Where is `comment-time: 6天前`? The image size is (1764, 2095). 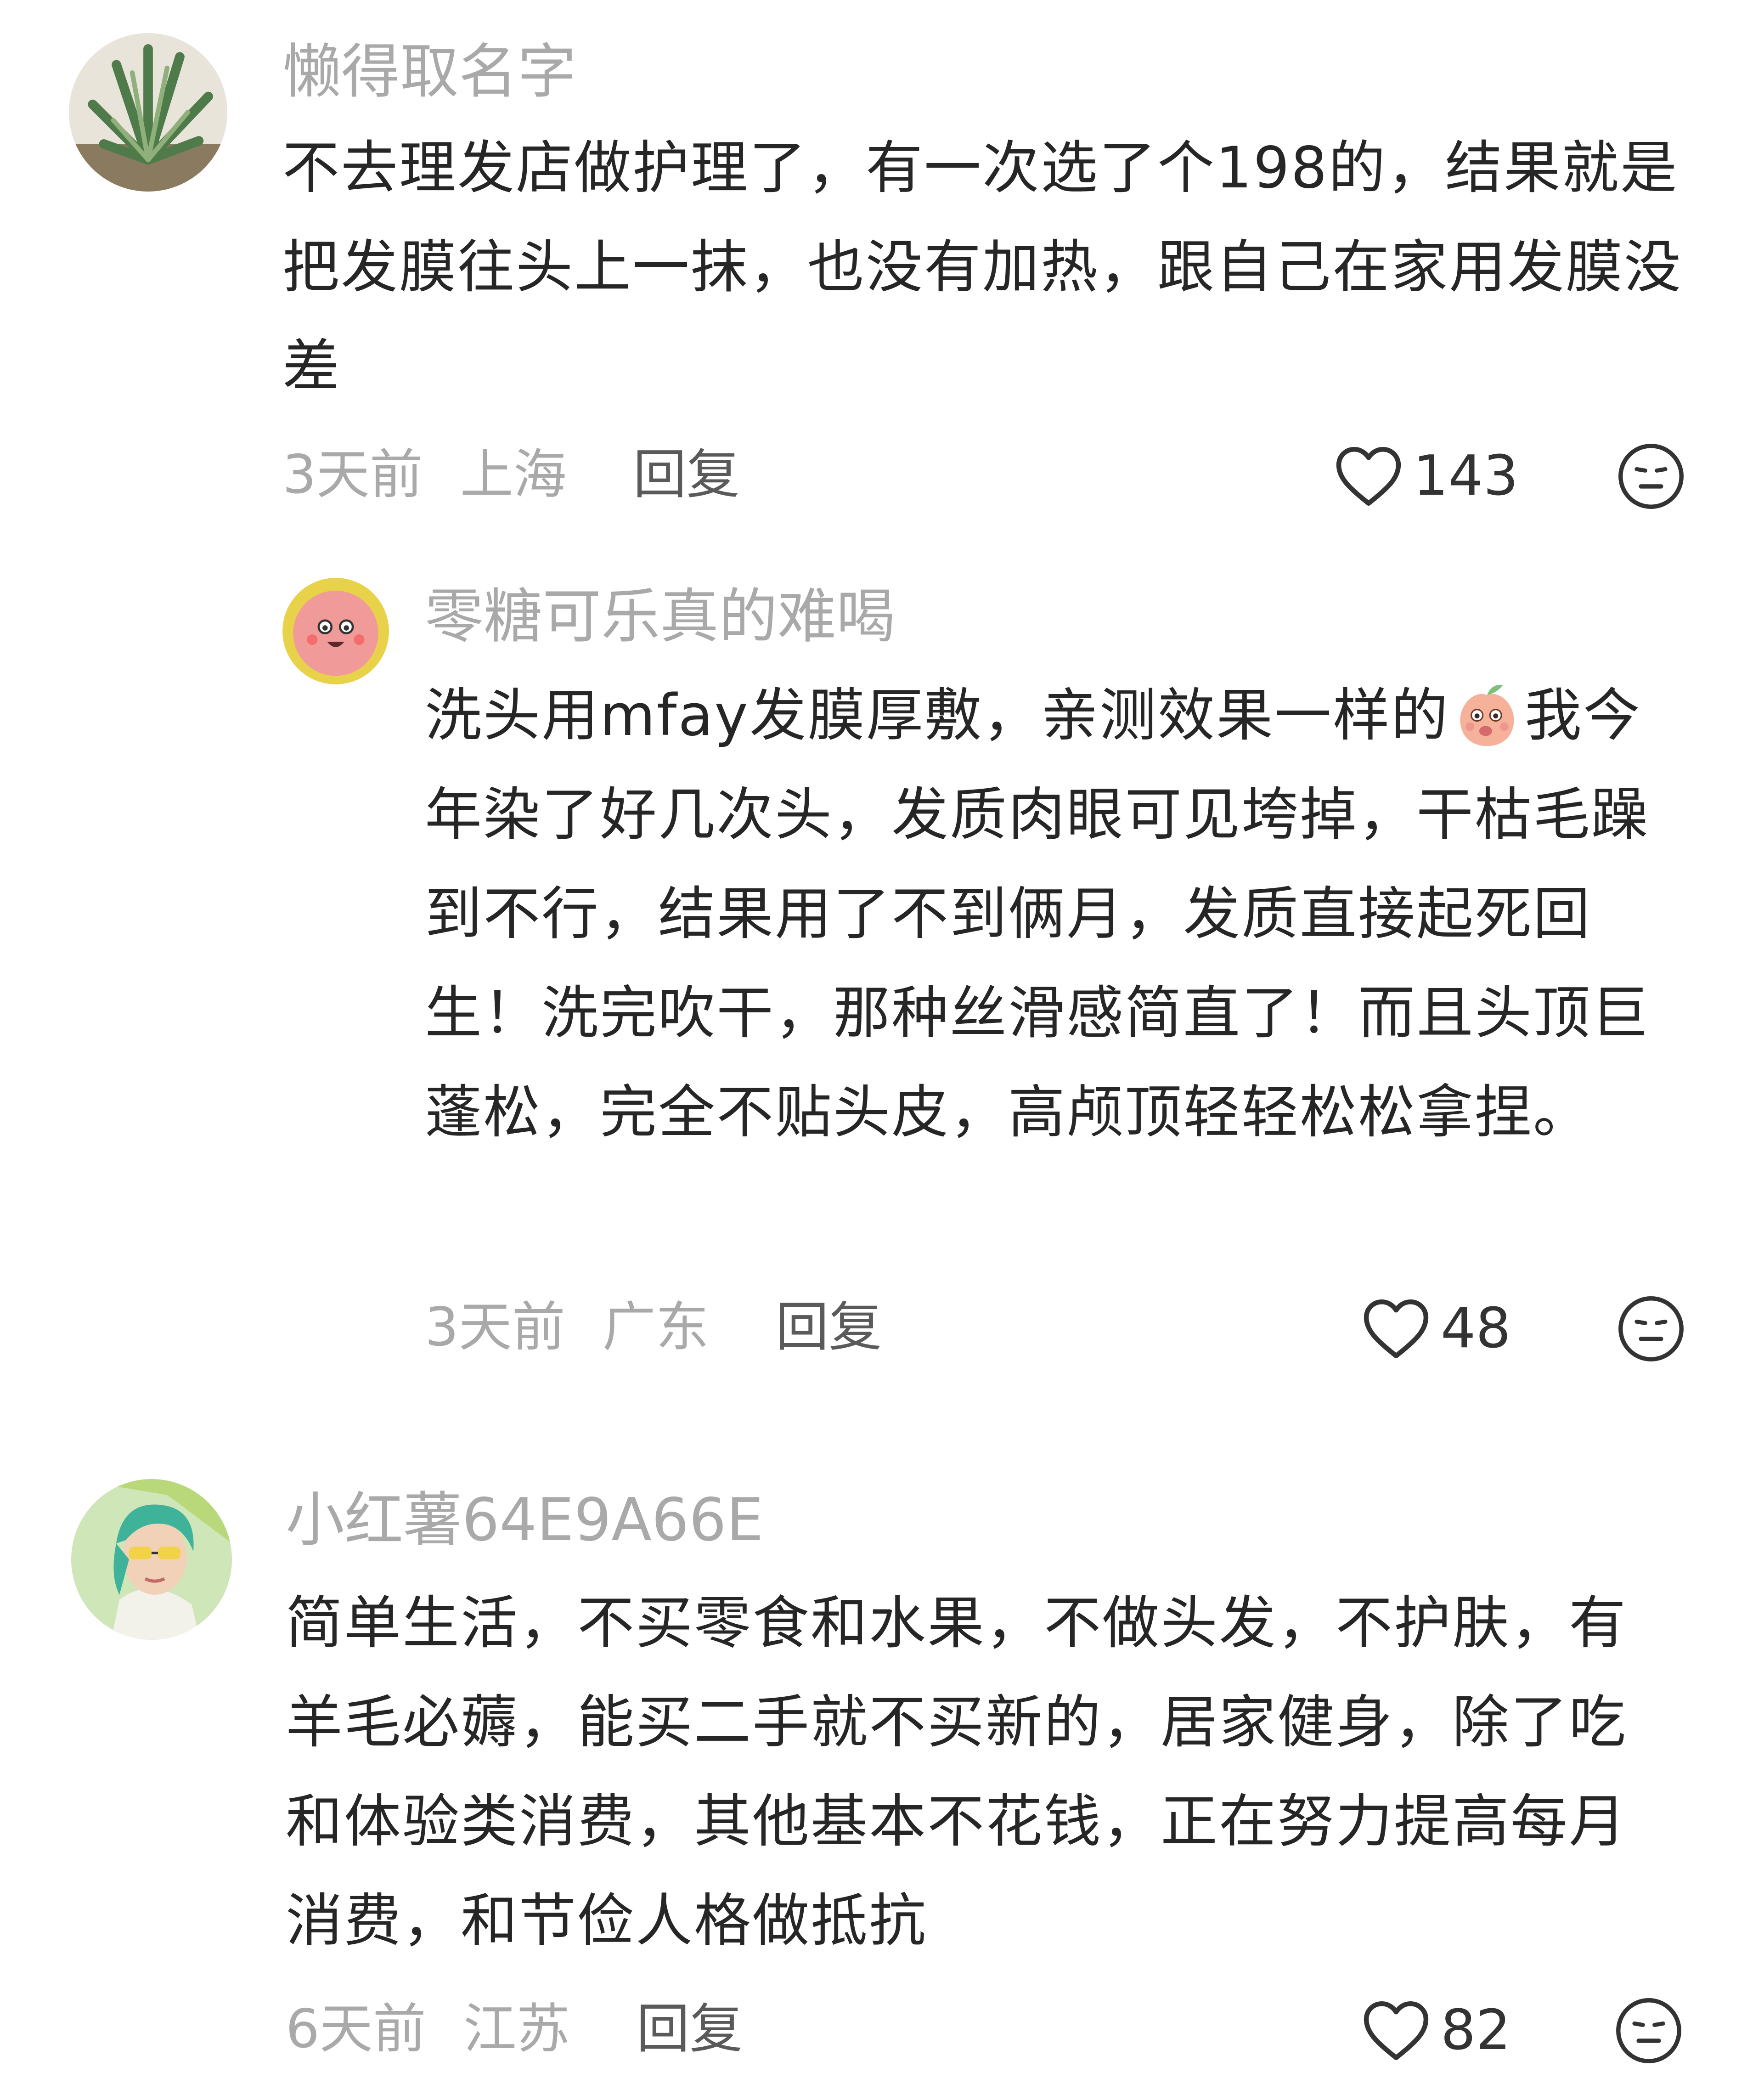
comment-time: 6天前 is located at coordinates (356, 2029).